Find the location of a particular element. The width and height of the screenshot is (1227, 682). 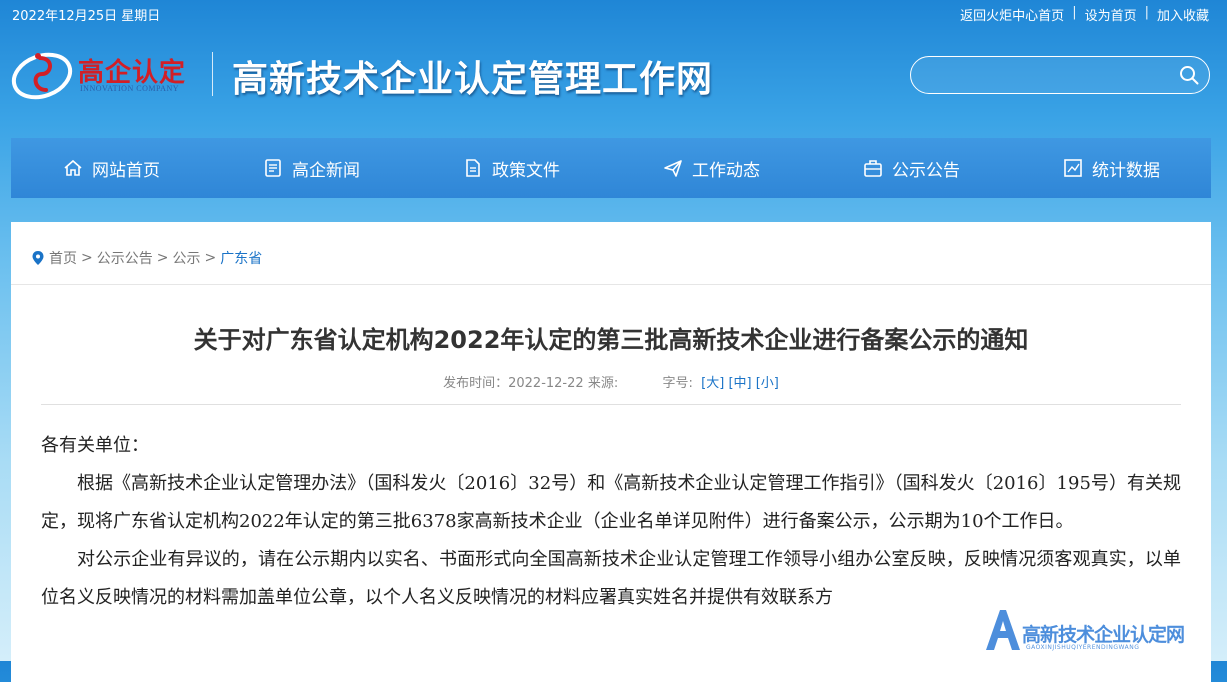

article-title: 关于对广东省认定机构2022年认定的第三批高新技术企业进行备案公示的通知 is located at coordinates (611, 340).